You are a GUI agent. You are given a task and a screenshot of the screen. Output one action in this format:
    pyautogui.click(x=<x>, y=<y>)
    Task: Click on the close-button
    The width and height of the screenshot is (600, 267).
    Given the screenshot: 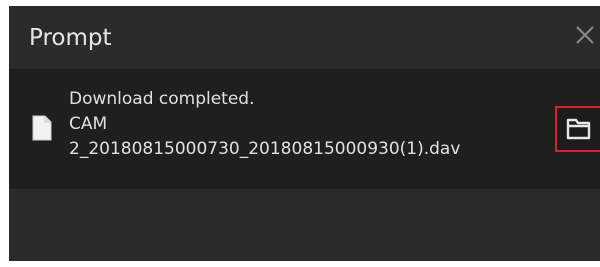 What is the action you would take?
    pyautogui.click(x=585, y=35)
    